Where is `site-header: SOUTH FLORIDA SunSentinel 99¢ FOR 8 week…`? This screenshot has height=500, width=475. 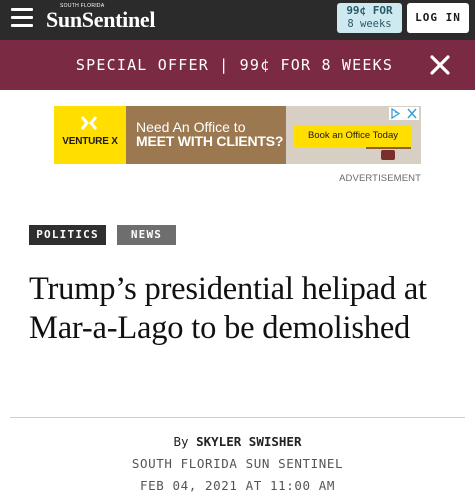 site-header: SOUTH FLORIDA SunSentinel 99¢ FOR 8 week… is located at coordinates (237, 20).